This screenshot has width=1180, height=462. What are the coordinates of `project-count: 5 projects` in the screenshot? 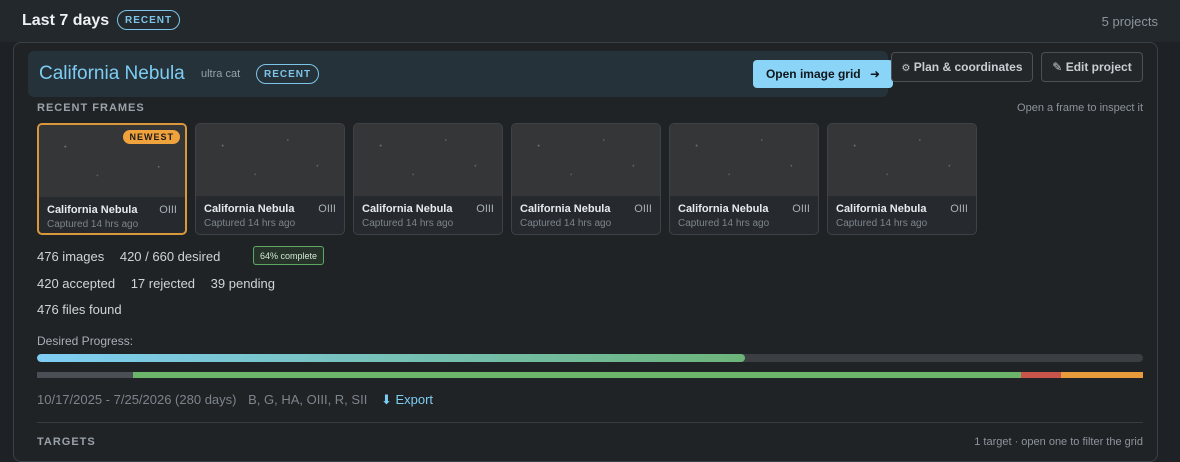 It's located at (1129, 21).